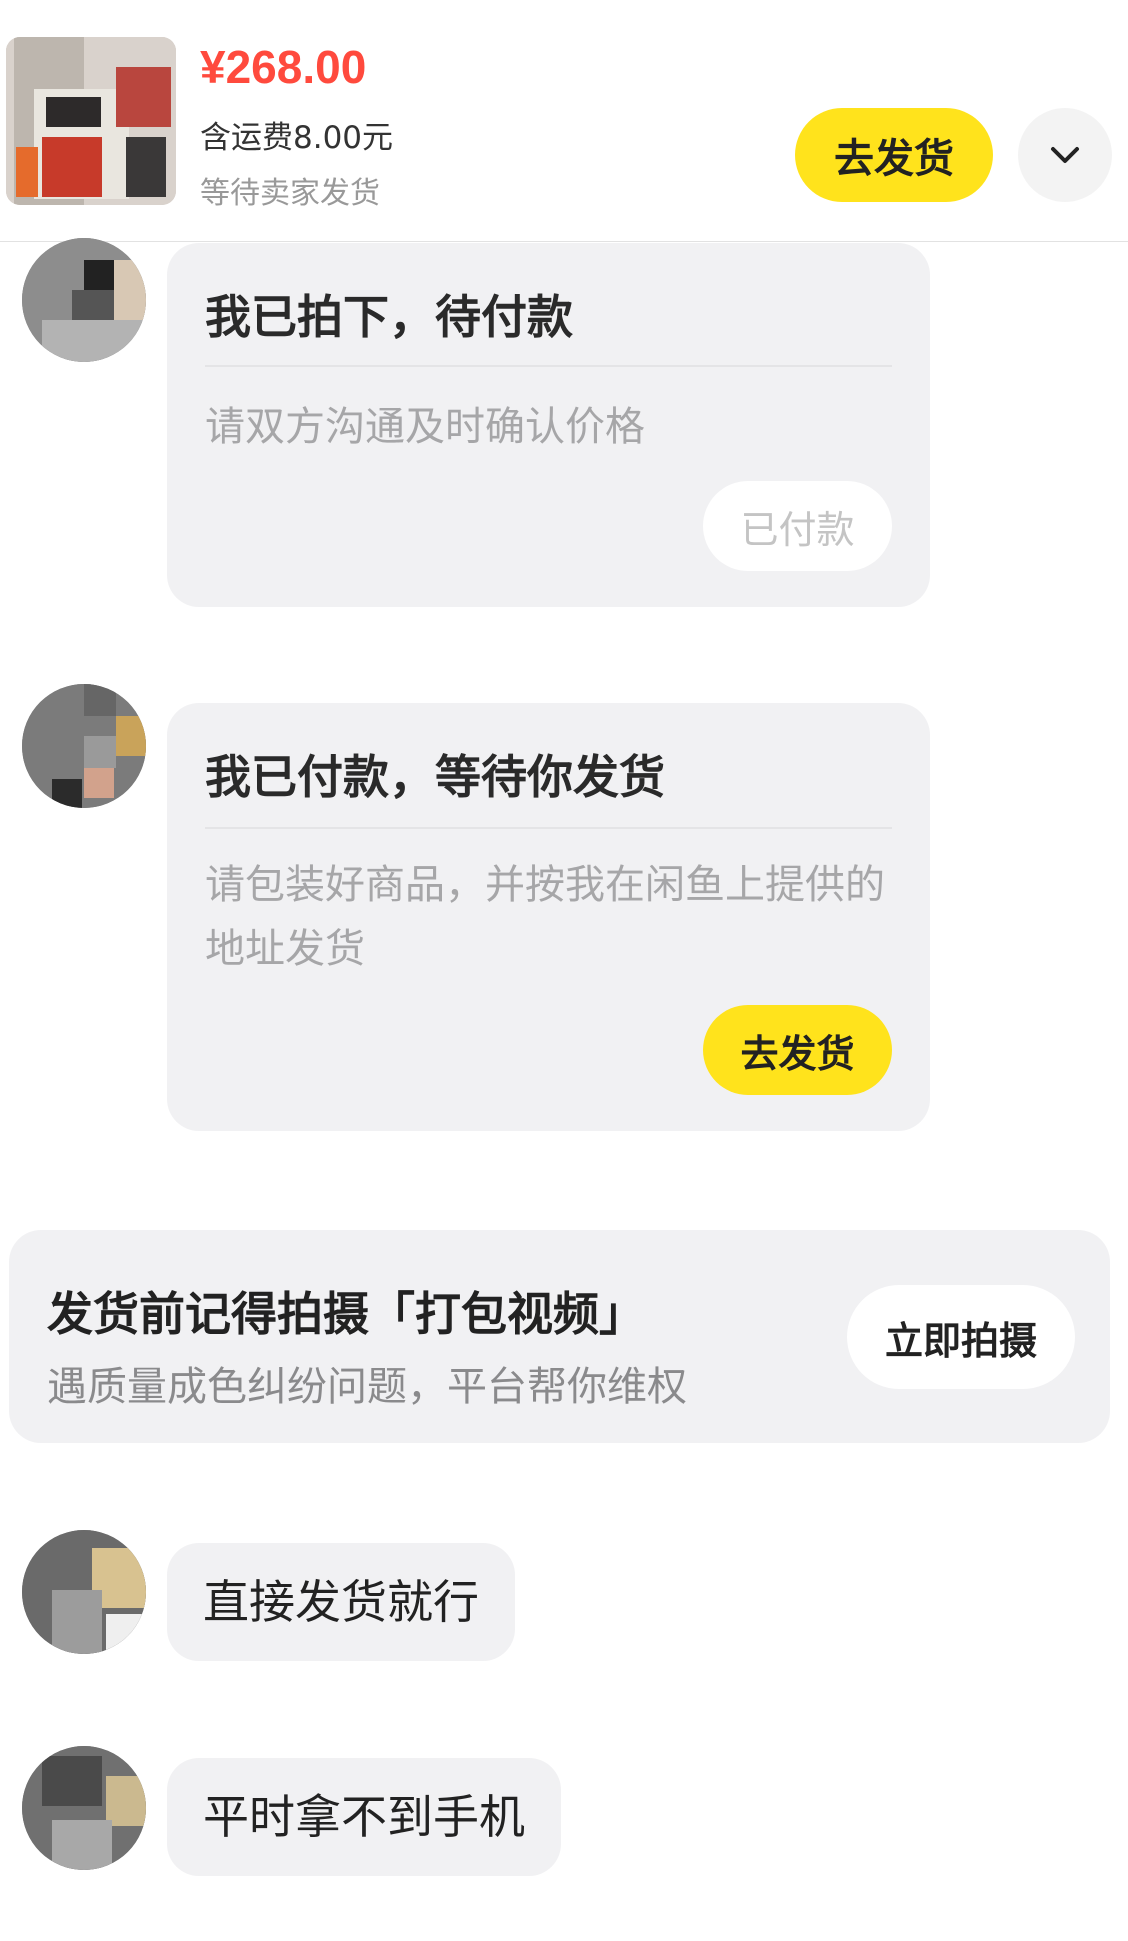 Image resolution: width=1128 pixels, height=1941 pixels. I want to click on record-now-button: 立即拍摄, so click(961, 1337).